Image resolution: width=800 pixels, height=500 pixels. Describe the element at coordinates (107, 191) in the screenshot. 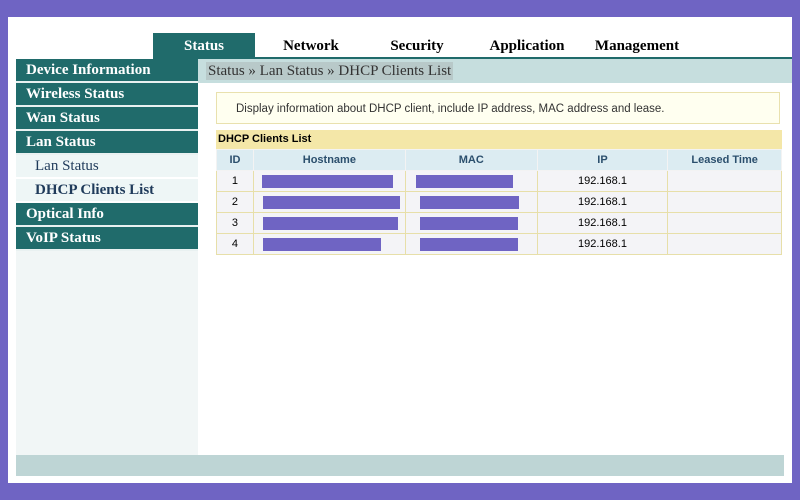

I see `sidebar-subitem-dhcp-clients-list: DHCP Clients List` at that location.